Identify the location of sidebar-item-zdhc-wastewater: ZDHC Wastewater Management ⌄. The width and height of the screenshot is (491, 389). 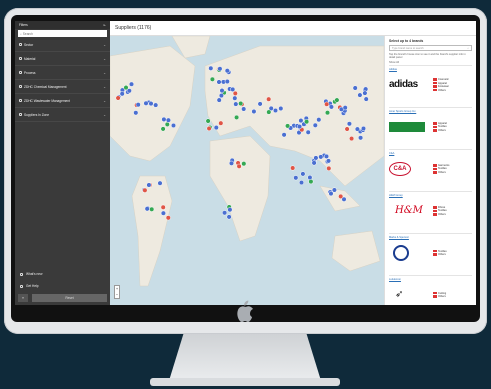
(62, 101).